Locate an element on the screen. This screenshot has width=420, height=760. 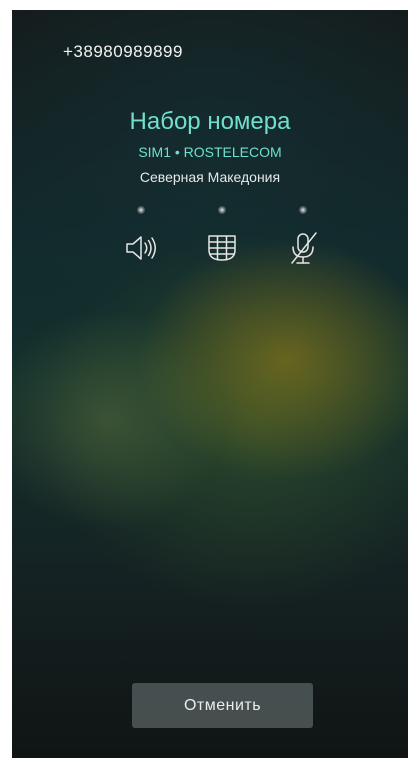
cancel-call-button: Отменить is located at coordinates (222, 705).